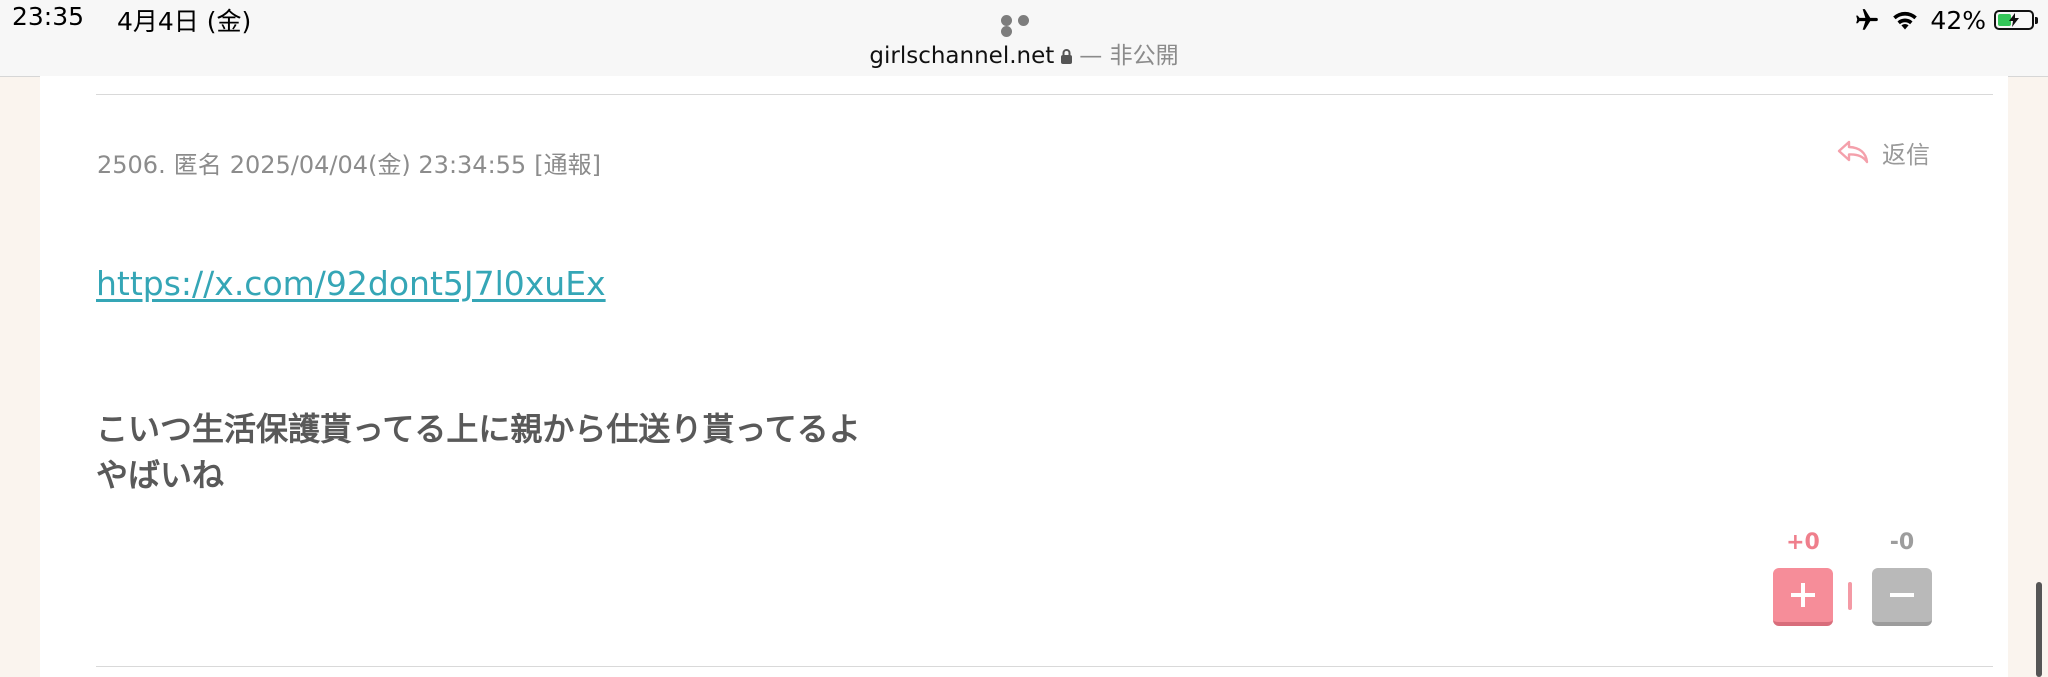  I want to click on plus-vote-button, so click(1803, 597).